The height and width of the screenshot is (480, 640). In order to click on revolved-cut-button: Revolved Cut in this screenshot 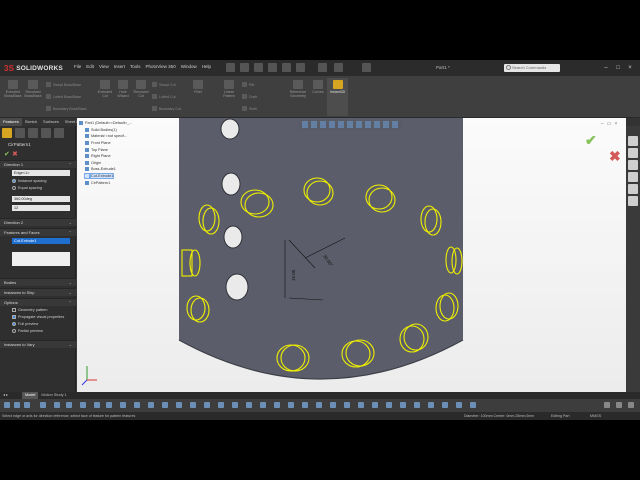, I will do `click(141, 89)`.